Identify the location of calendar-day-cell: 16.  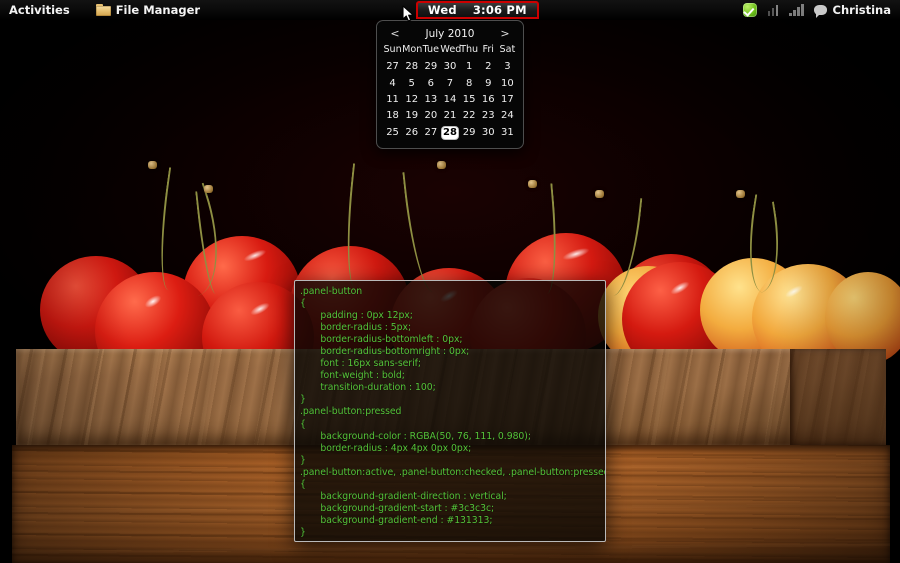
(488, 100).